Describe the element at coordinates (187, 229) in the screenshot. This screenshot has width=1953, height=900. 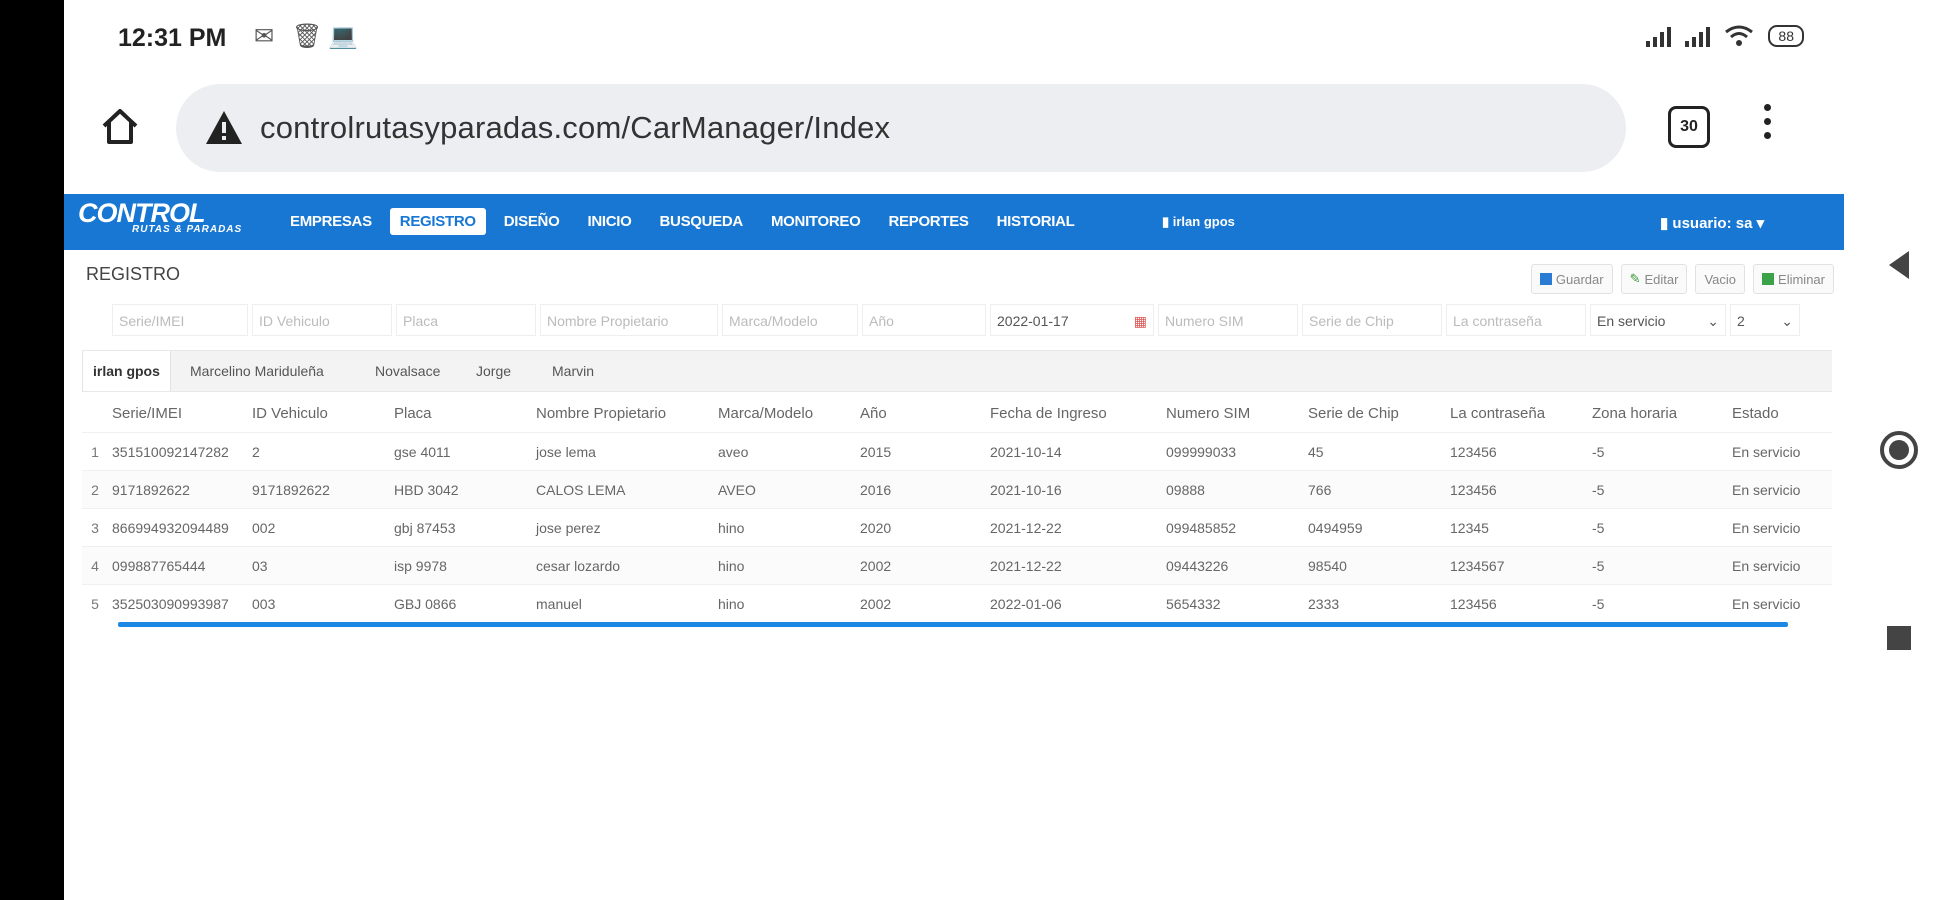
I see `logo-sub: RUTAS & PARADAS` at that location.